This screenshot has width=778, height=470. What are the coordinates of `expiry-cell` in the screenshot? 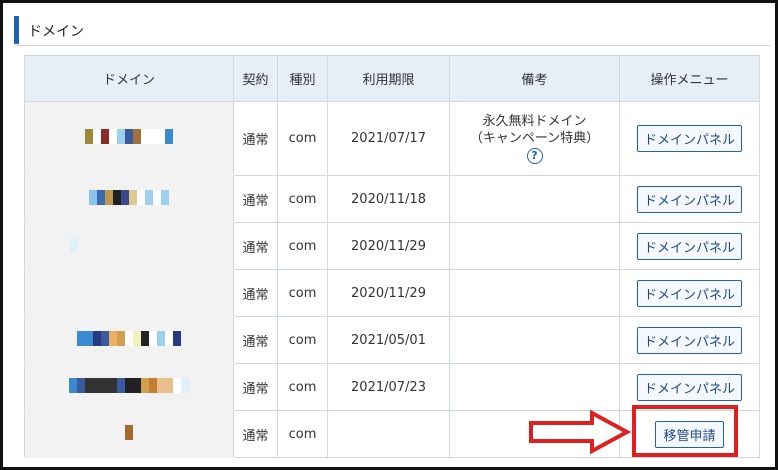 It's located at (388, 434).